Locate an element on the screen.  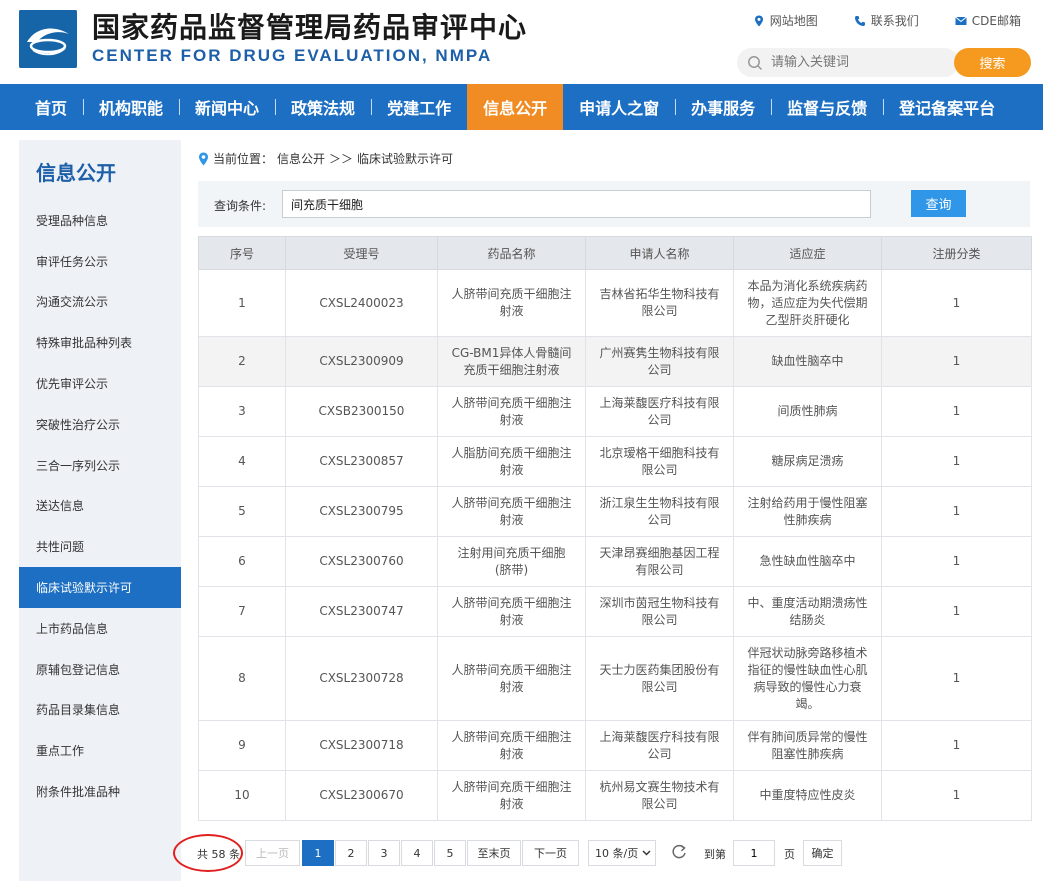
per-page-select: 10 条/页 is located at coordinates (622, 853).